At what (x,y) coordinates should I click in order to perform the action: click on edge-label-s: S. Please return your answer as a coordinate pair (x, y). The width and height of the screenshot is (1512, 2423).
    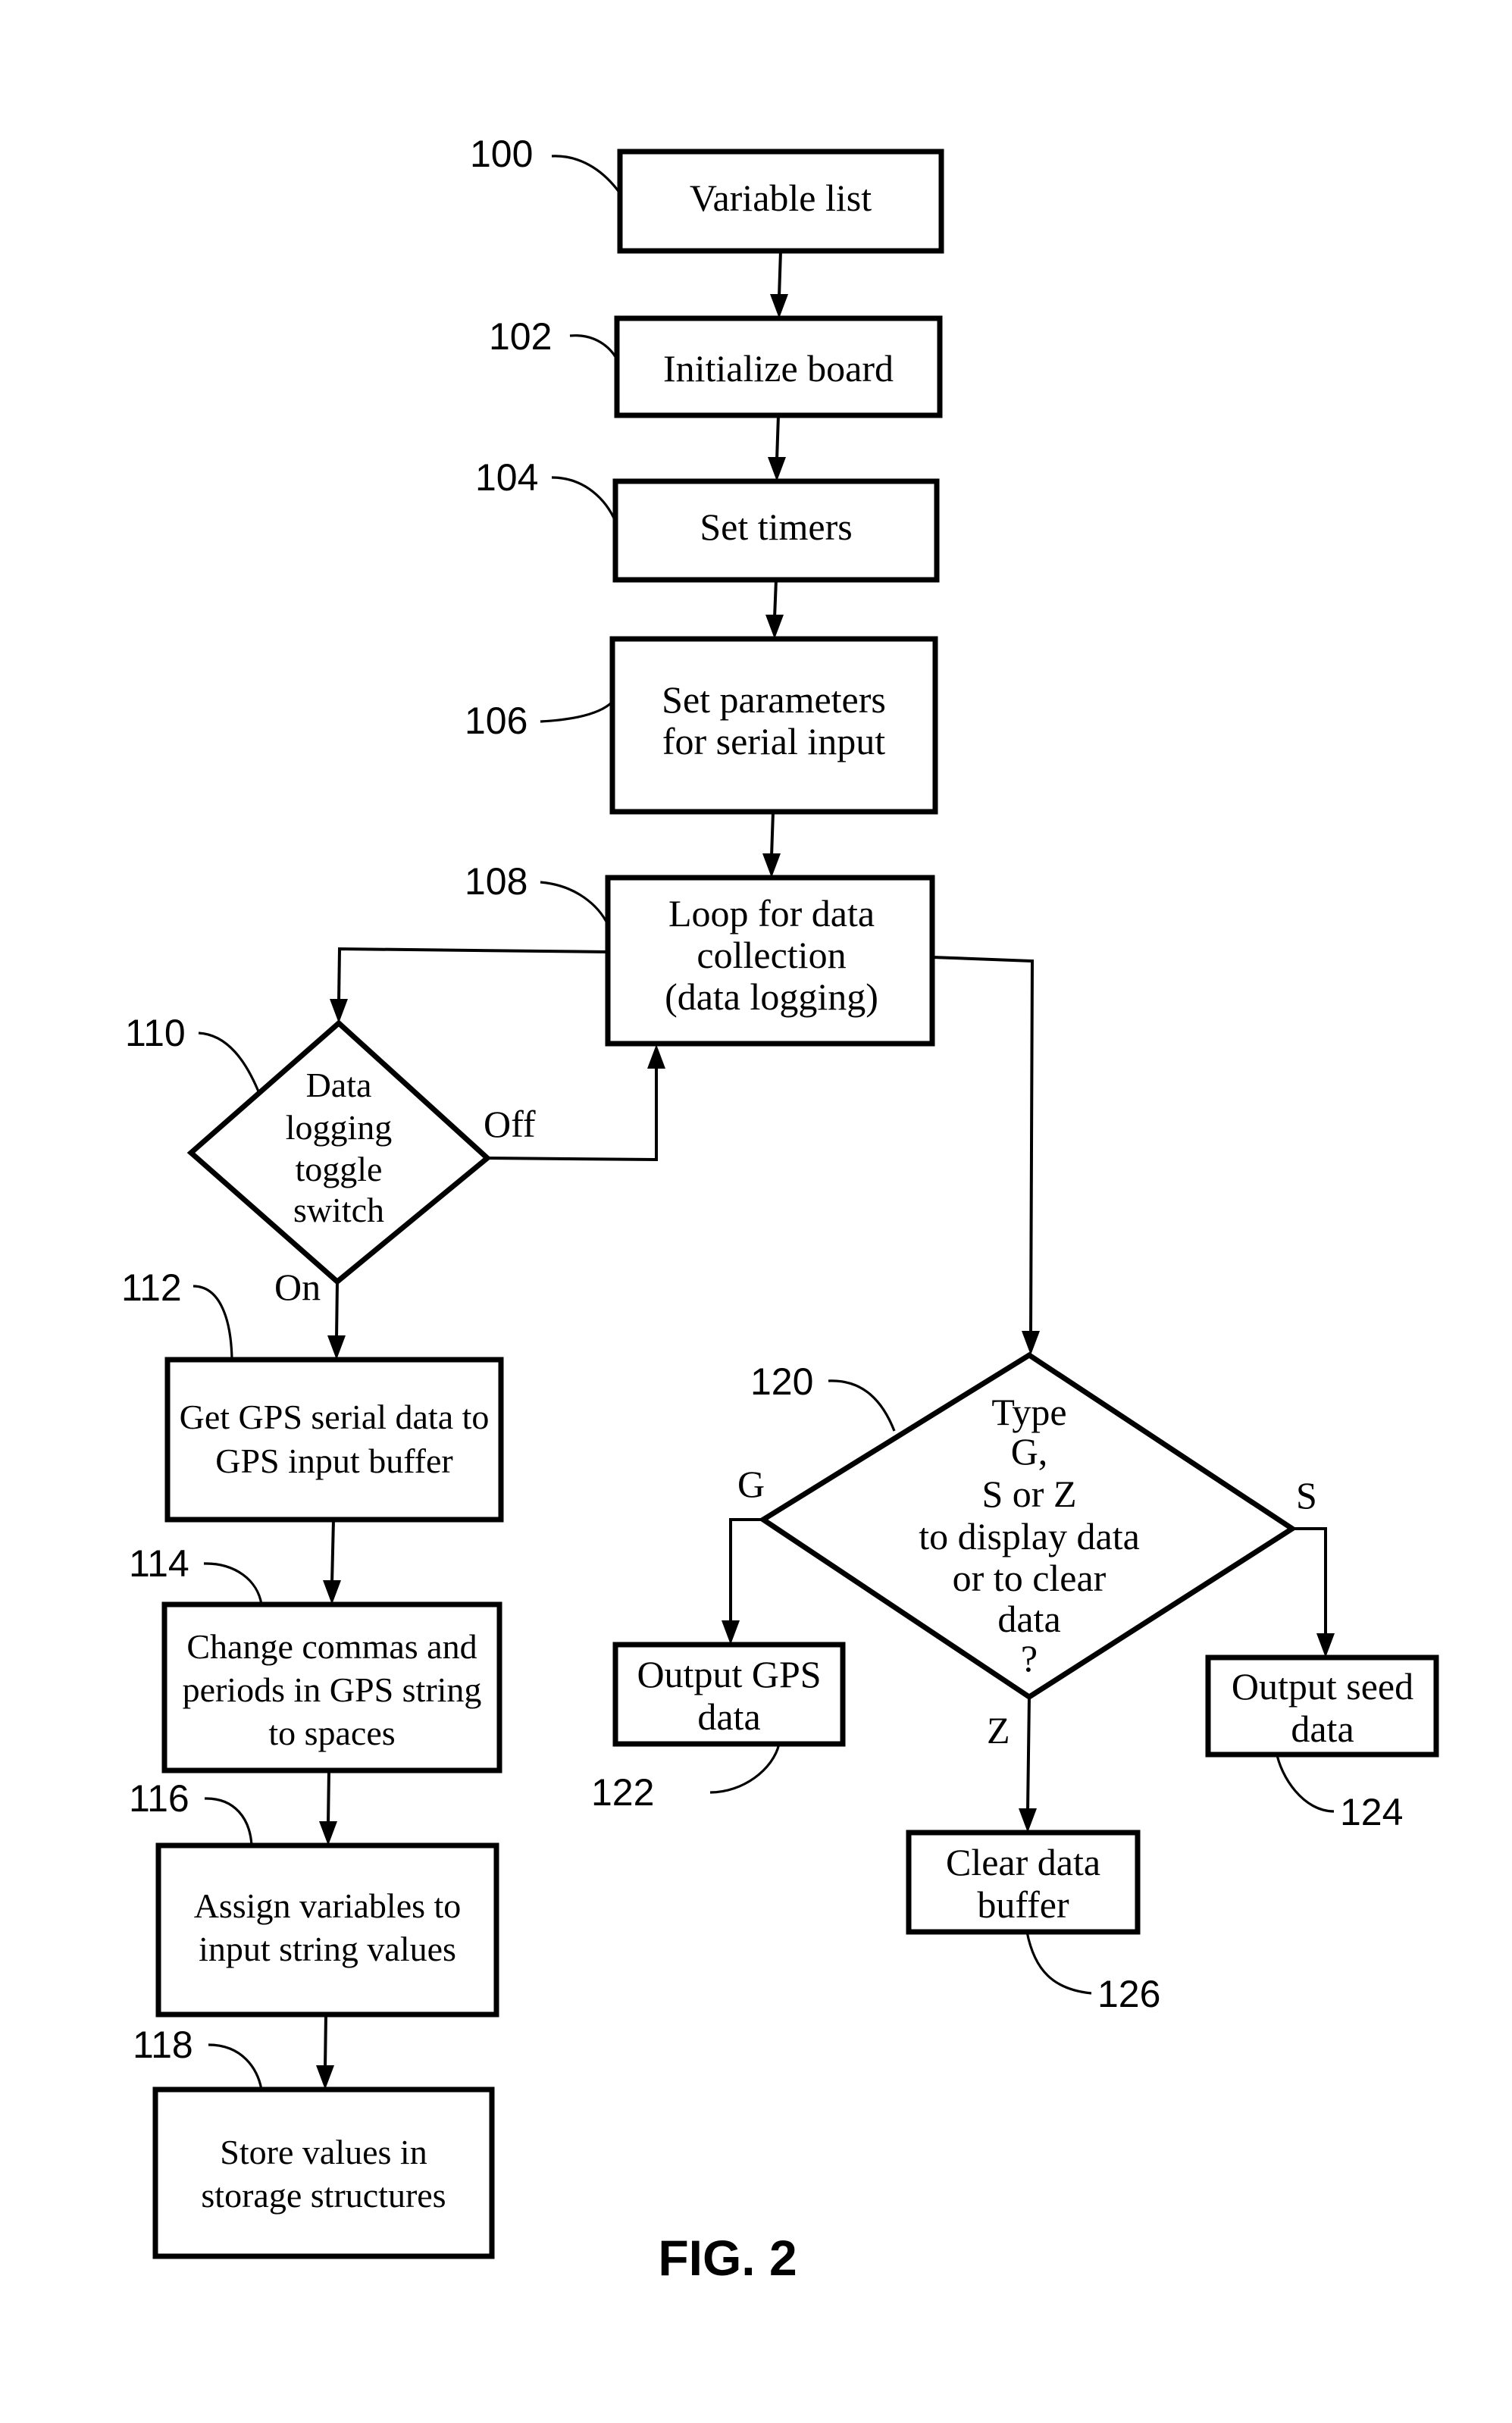
    Looking at the image, I should click on (1306, 1495).